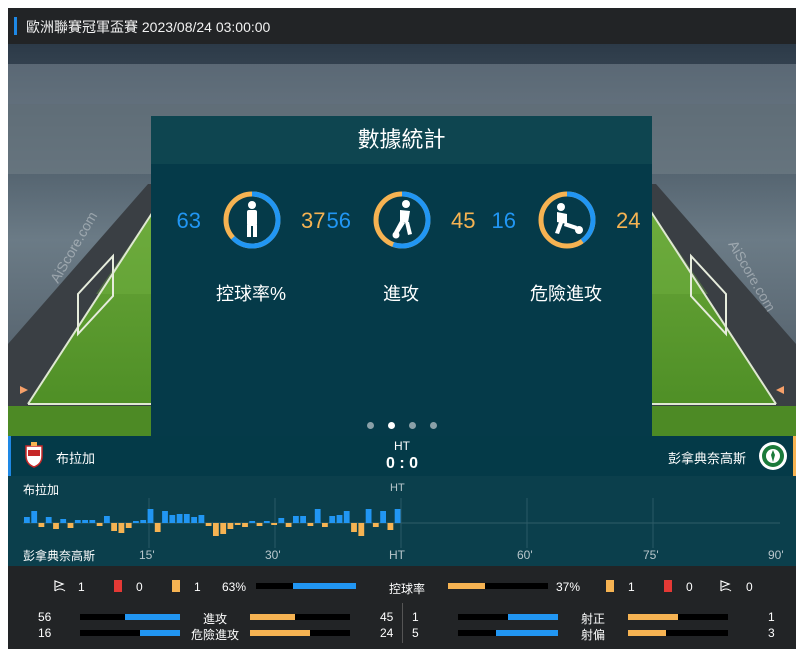 Image resolution: width=803 pixels, height=656 pixels. What do you see at coordinates (401, 140) in the screenshot?
I see `stats-panel-title: 數據統計` at bounding box center [401, 140].